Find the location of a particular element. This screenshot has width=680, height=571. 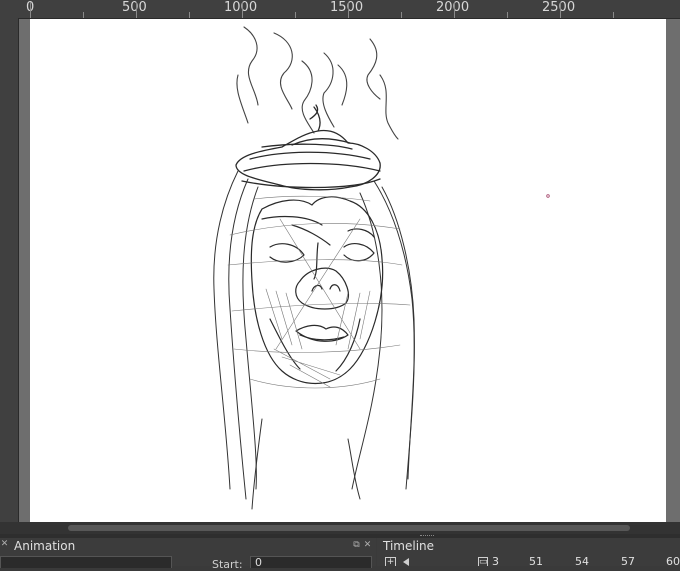

ruler-label: 1000 is located at coordinates (241, 7).